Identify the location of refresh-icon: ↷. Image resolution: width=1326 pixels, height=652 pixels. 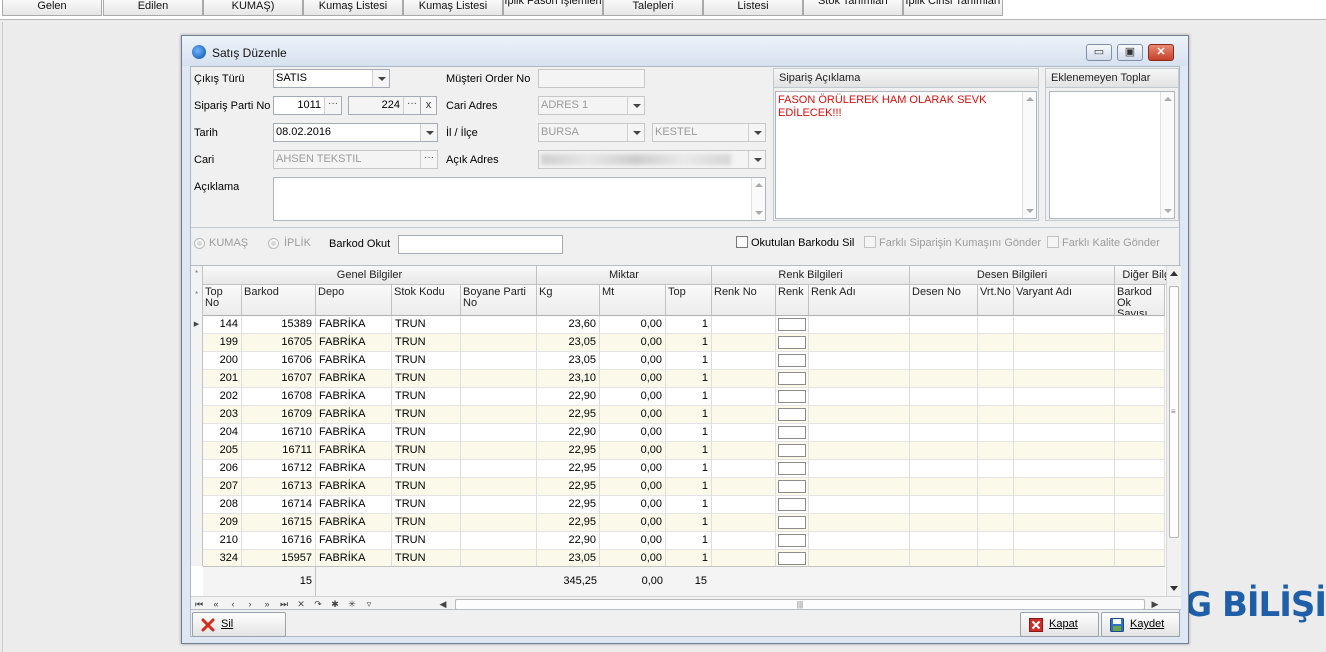
(318, 603).